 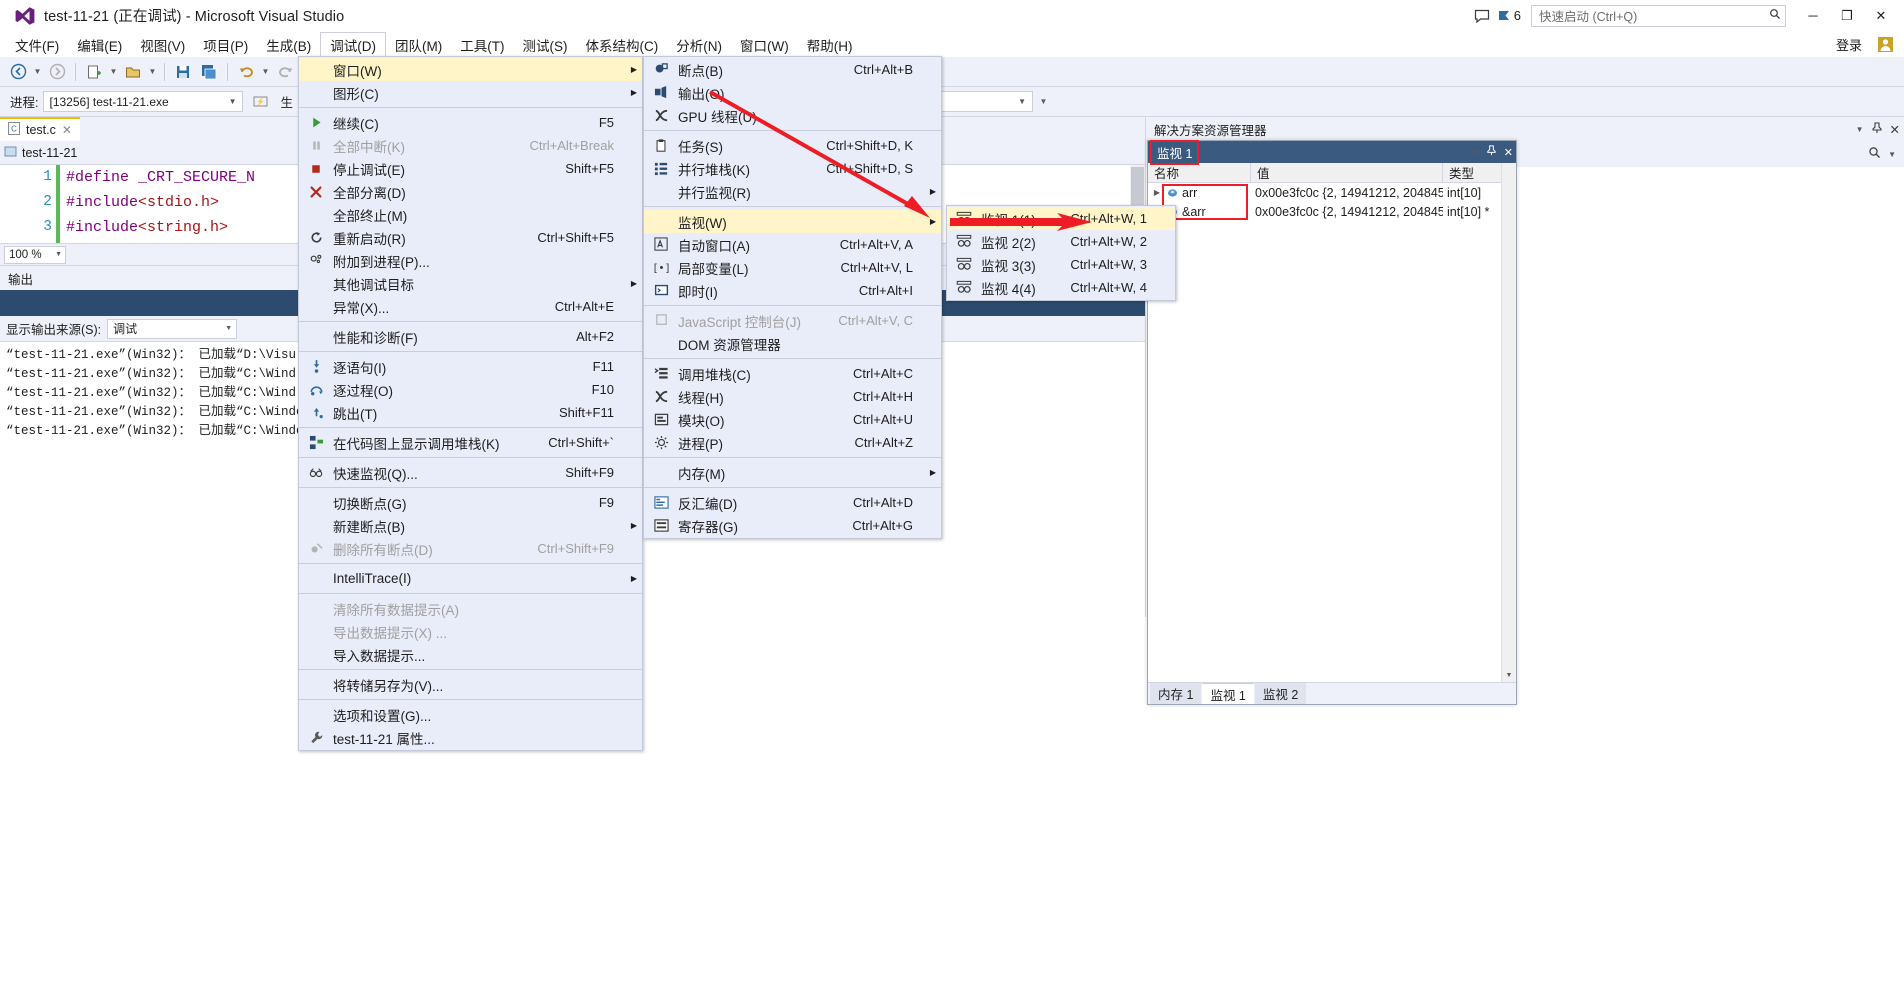 I want to click on column-header-type: 类型, so click(x=1472, y=172).